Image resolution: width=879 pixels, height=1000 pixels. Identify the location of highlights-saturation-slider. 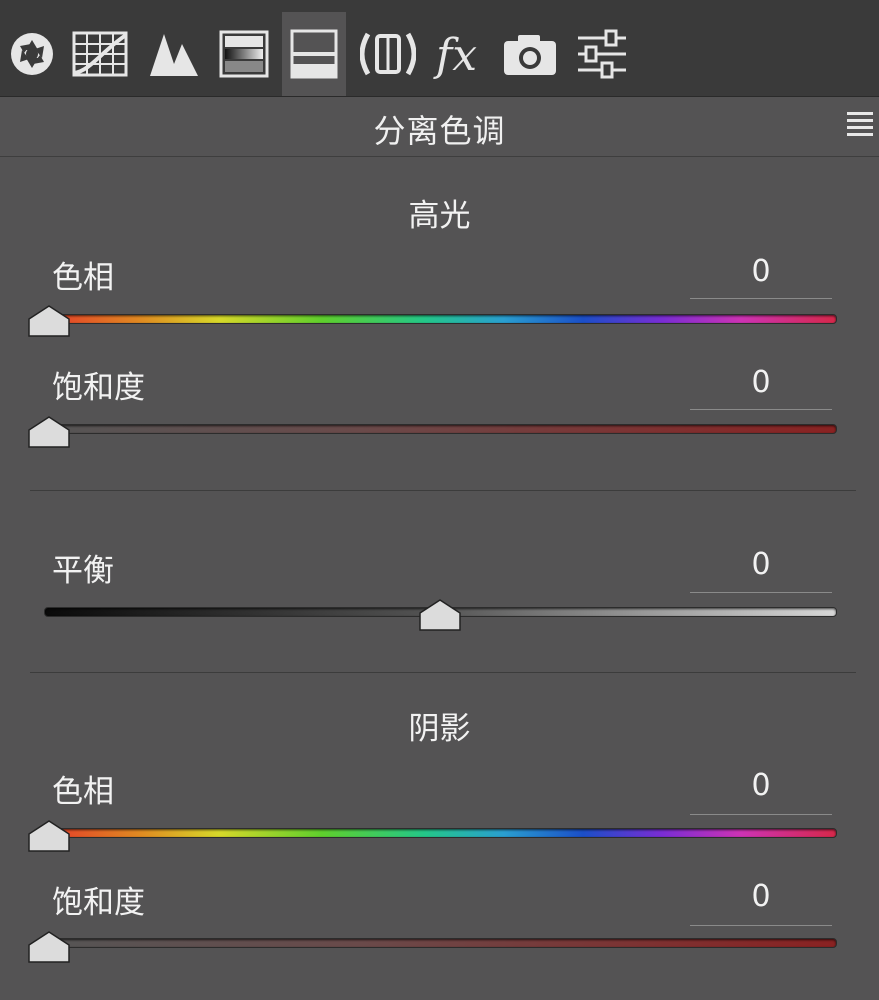
(440, 429).